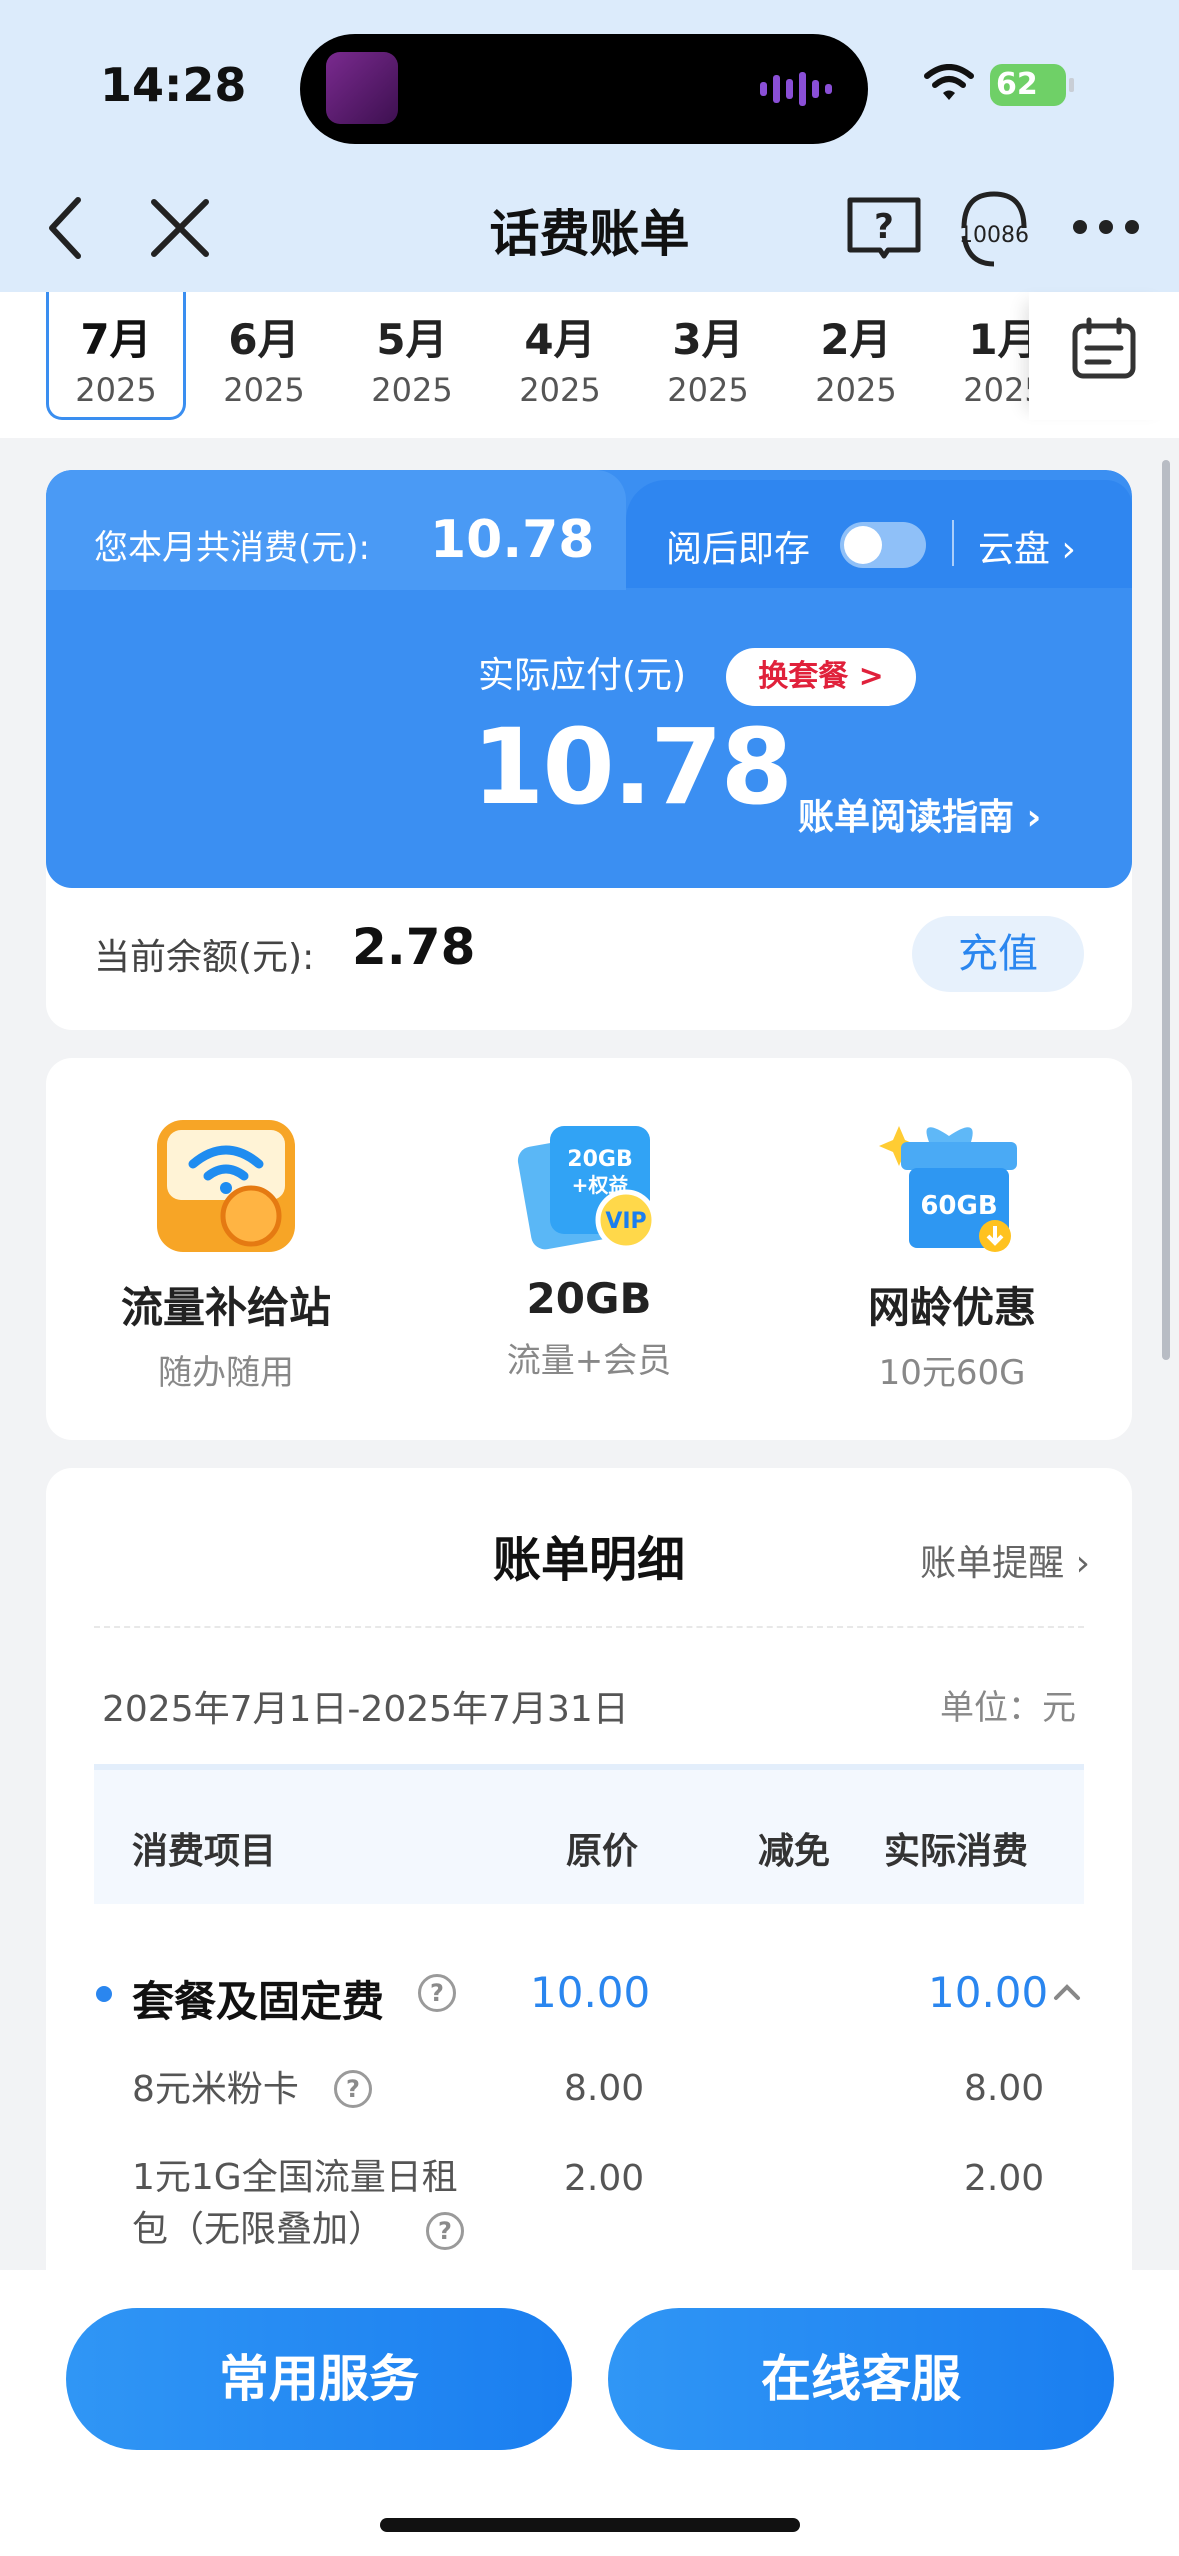 This screenshot has height=2556, width=1179. What do you see at coordinates (232, 548) in the screenshot?
I see `month-total-label: 您本月共消费(元):` at bounding box center [232, 548].